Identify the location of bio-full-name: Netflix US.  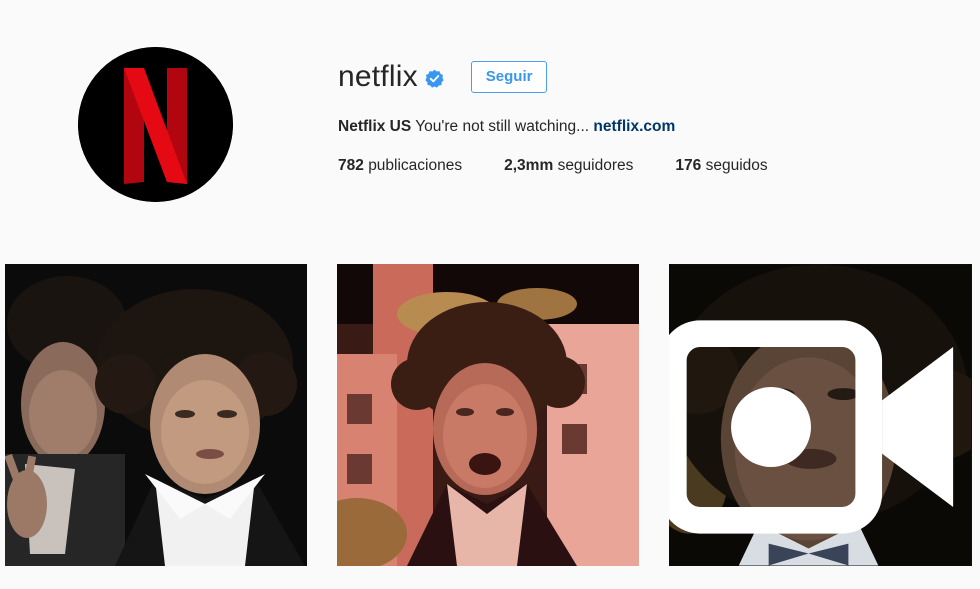
(375, 126).